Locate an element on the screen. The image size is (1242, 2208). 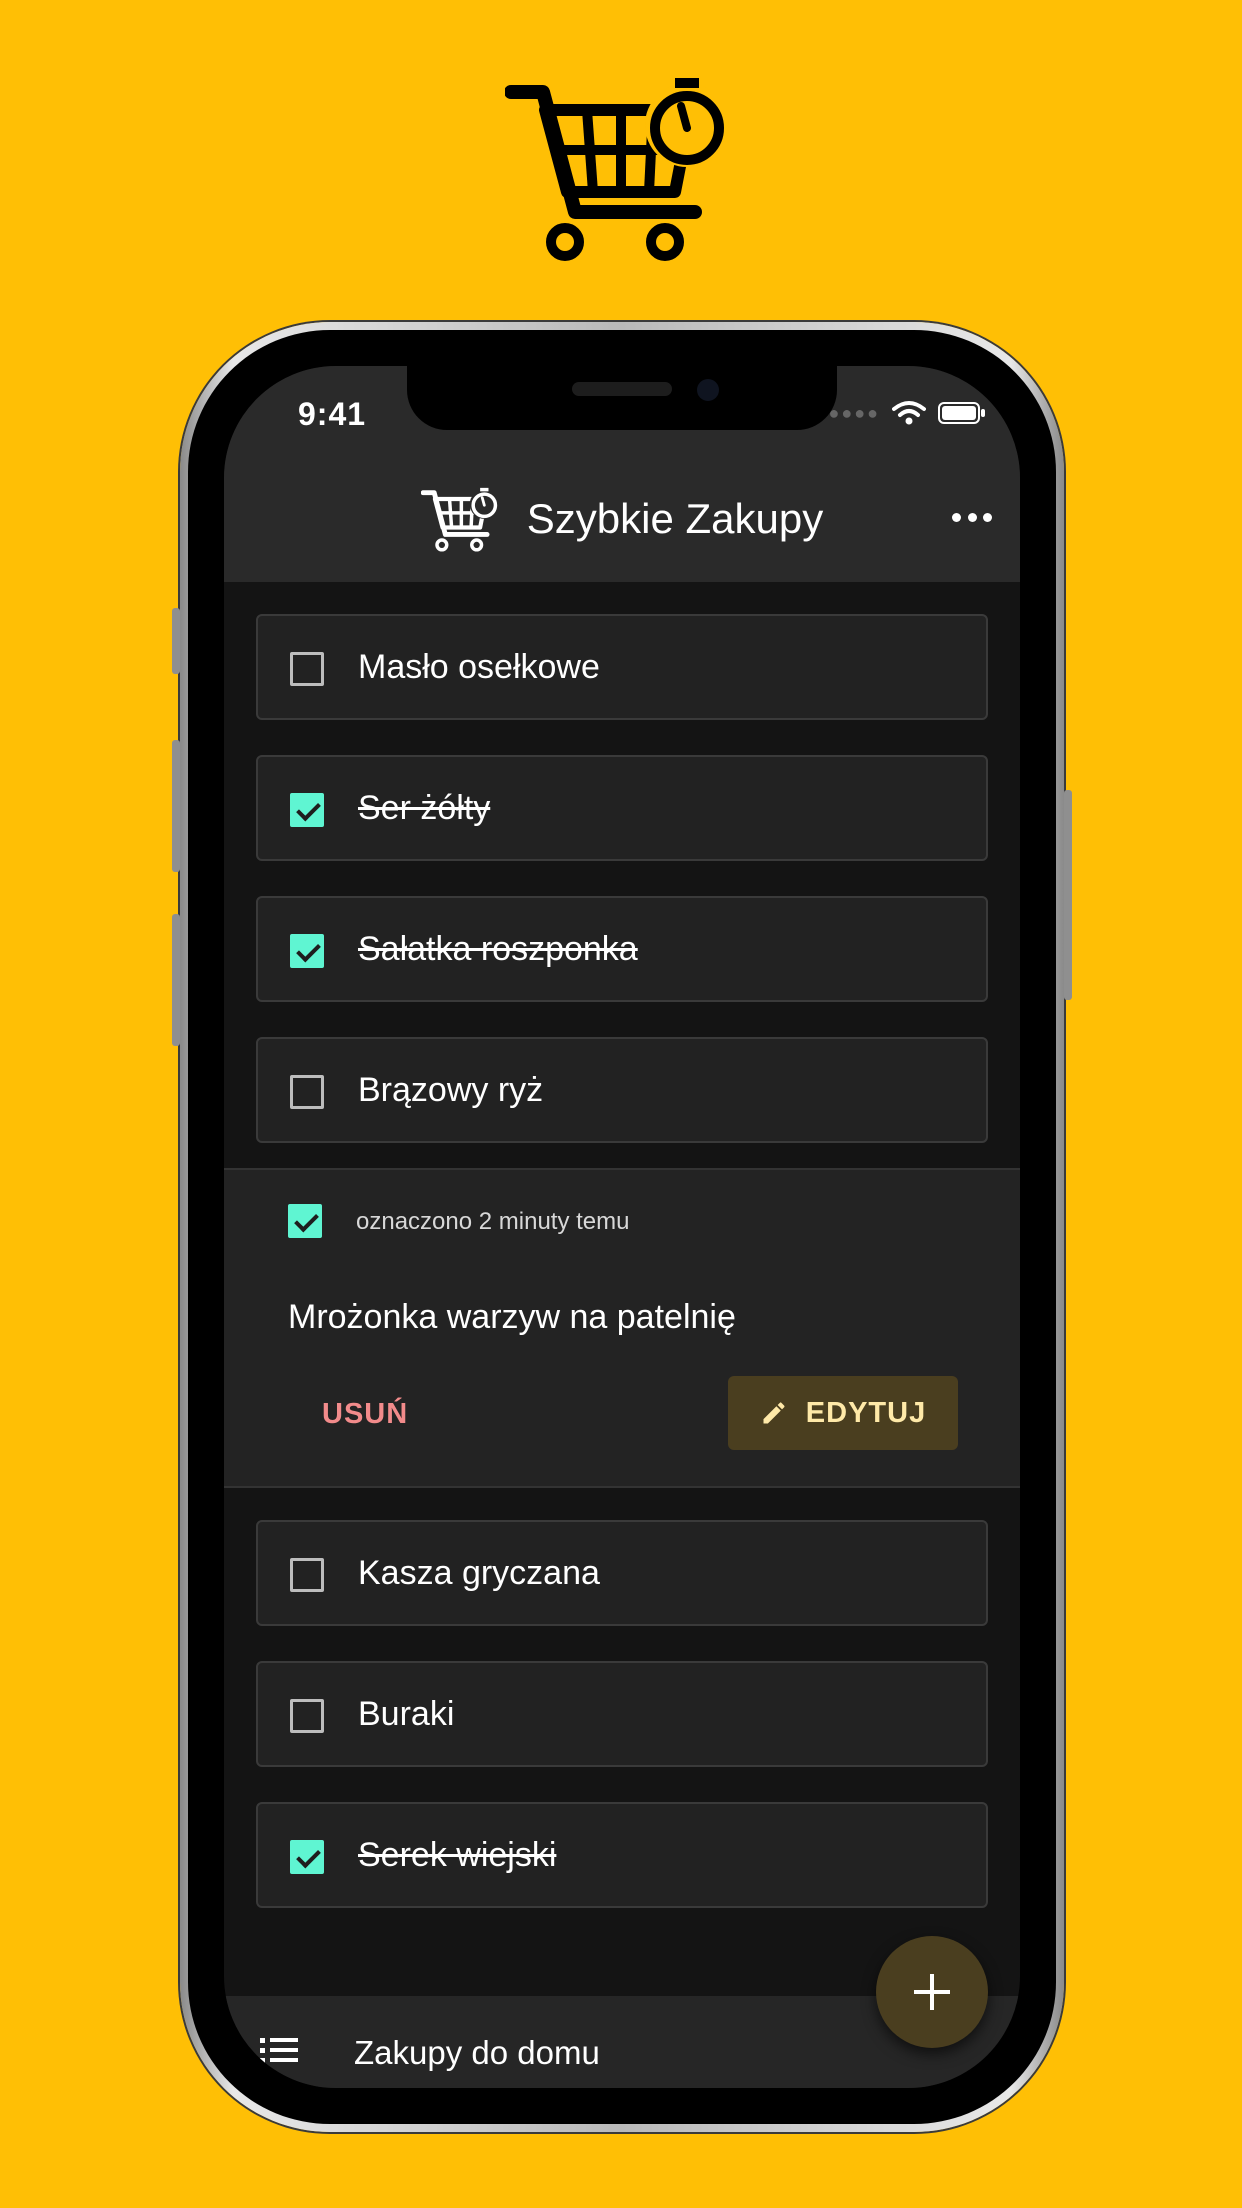
edit-button: EDYTUJ is located at coordinates (843, 1413).